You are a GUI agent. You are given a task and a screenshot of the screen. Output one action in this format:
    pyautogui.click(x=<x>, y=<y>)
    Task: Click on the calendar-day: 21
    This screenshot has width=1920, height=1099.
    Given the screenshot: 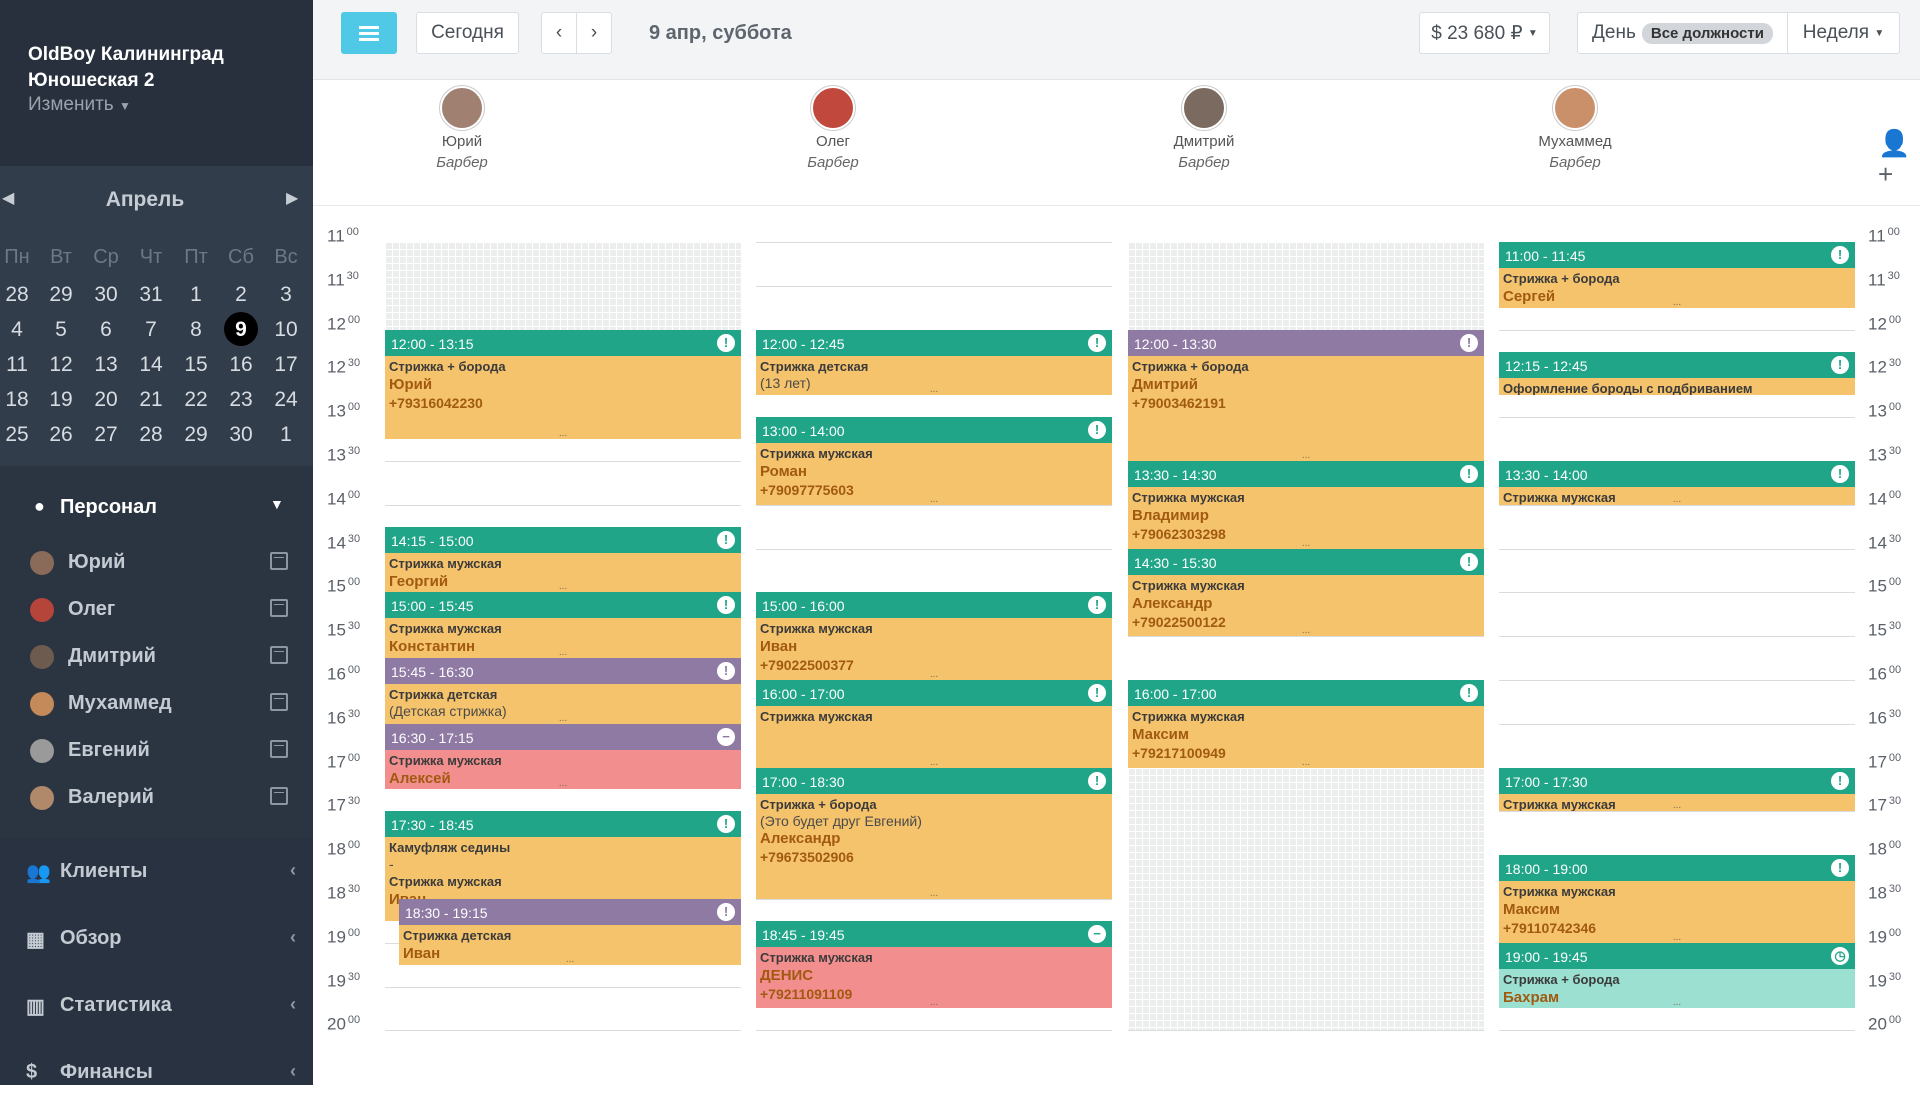 What is the action you would take?
    pyautogui.click(x=151, y=400)
    